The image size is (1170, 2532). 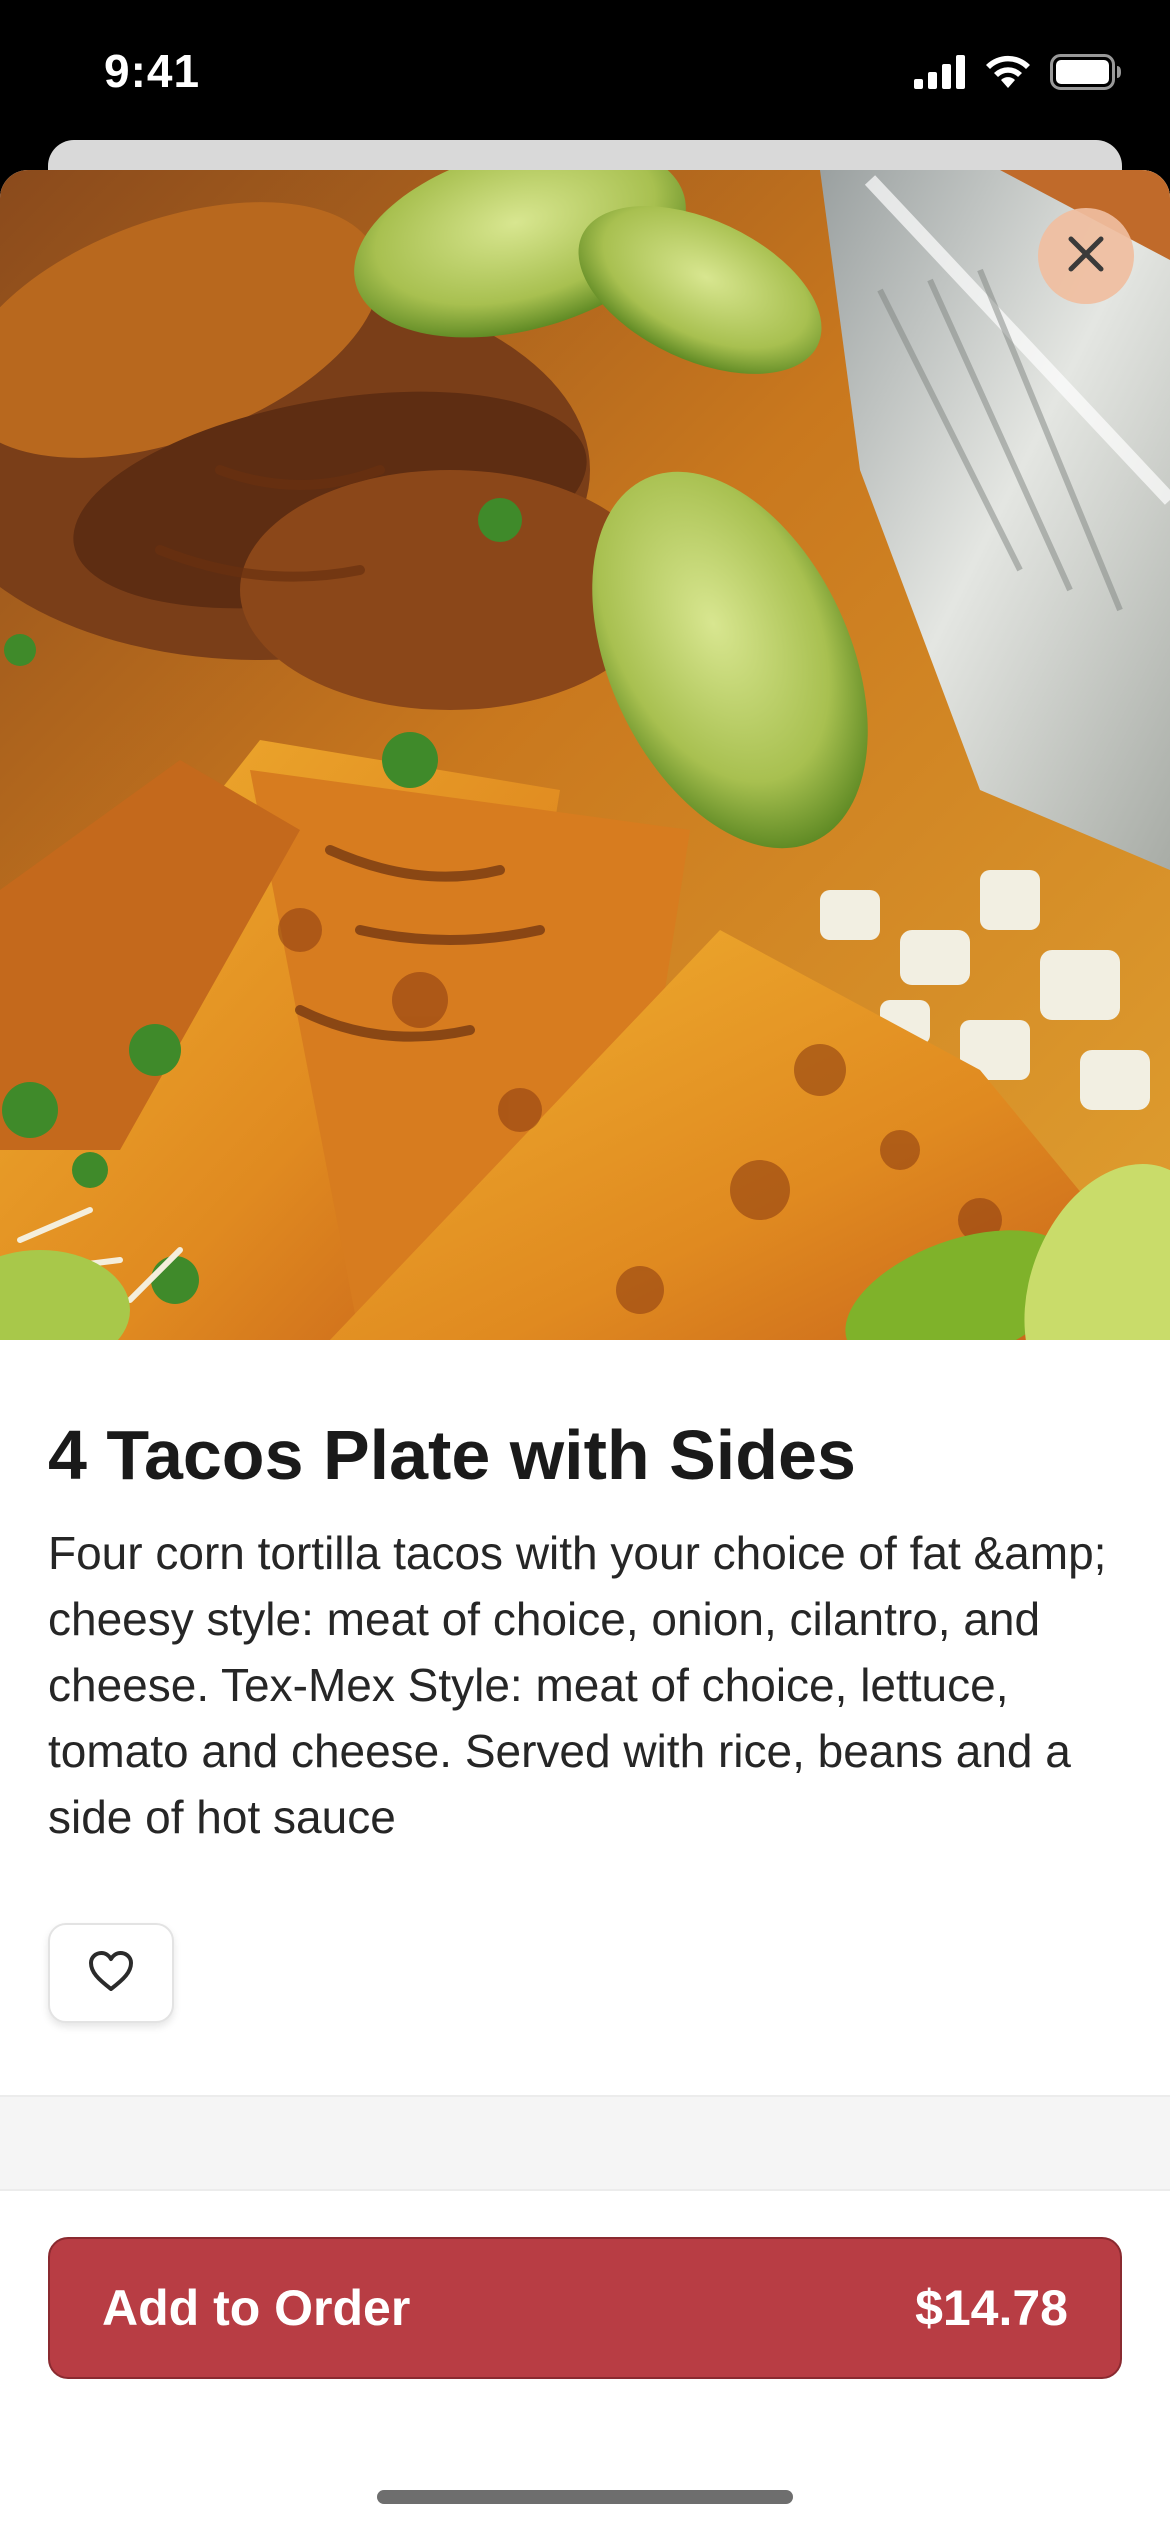 I want to click on close-button, so click(x=1086, y=256).